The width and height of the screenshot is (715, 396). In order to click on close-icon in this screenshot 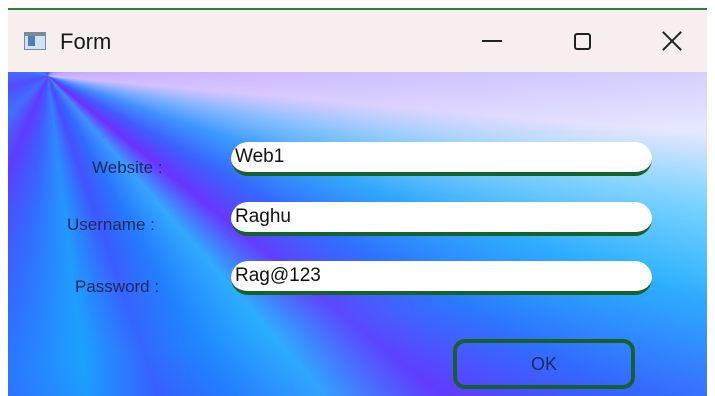, I will do `click(672, 41)`.